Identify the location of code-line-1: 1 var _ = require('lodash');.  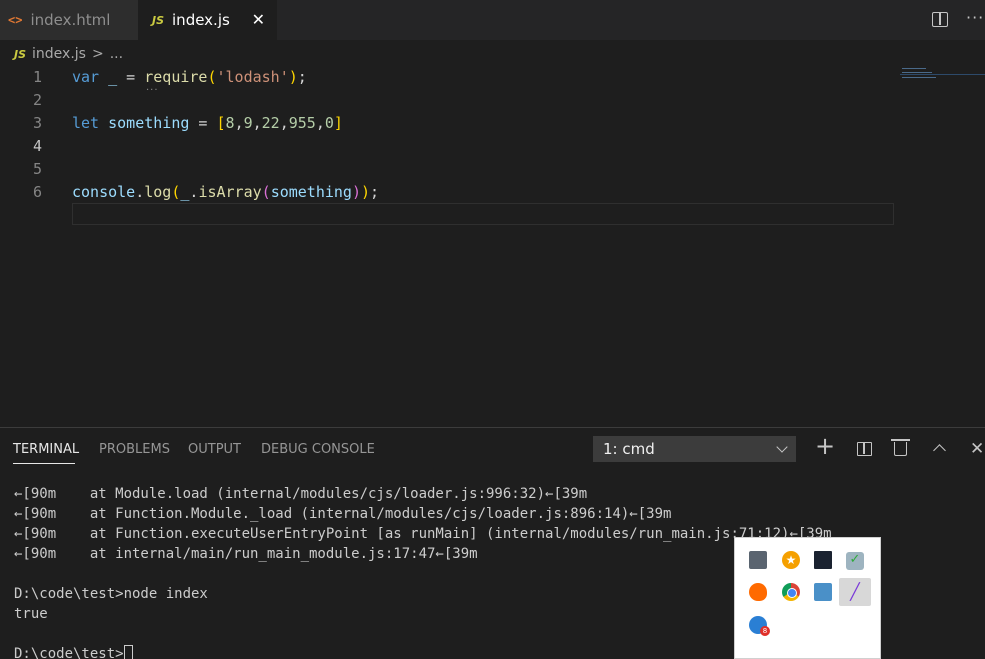
(450, 77).